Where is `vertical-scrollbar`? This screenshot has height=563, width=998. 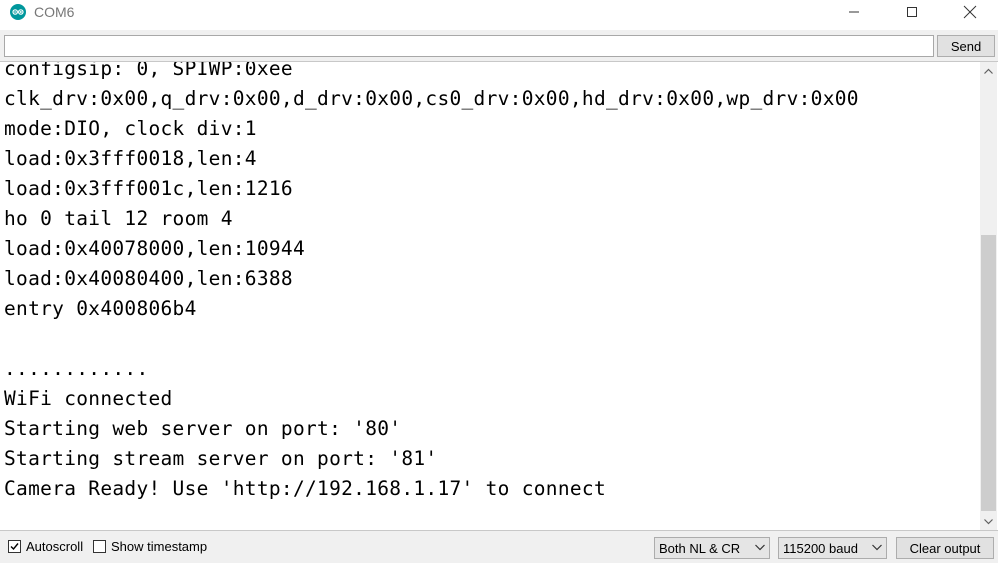 vertical-scrollbar is located at coordinates (988, 296).